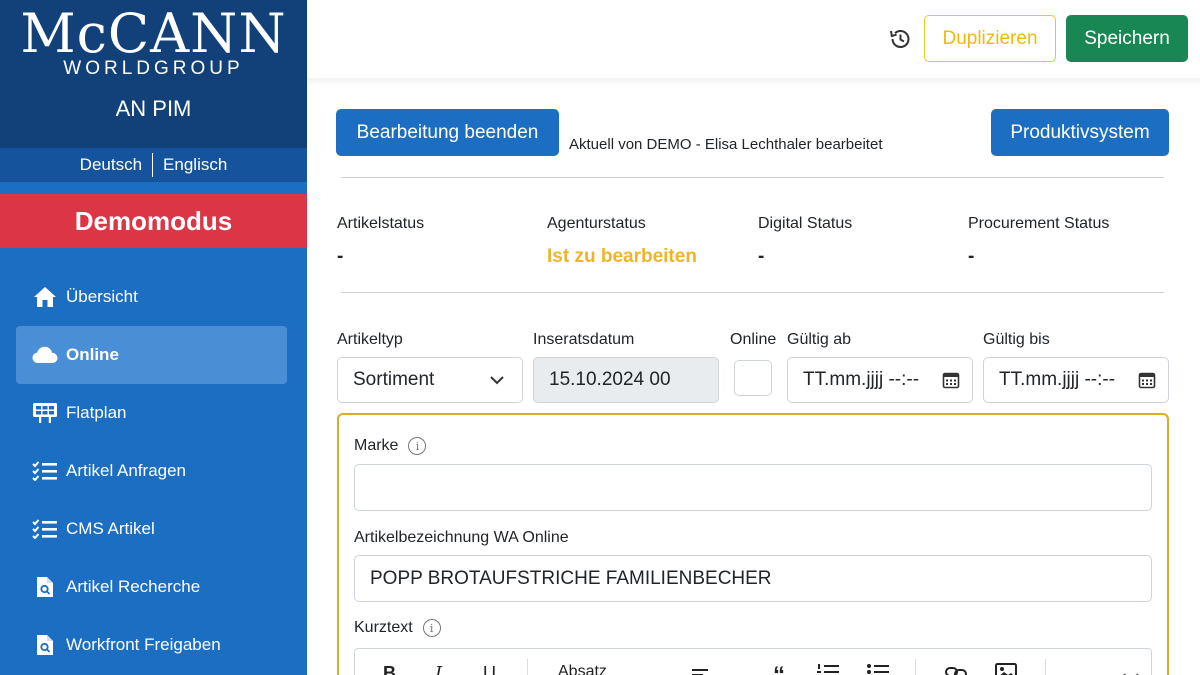  I want to click on sidebar-item-label: Übersicht, so click(102, 296).